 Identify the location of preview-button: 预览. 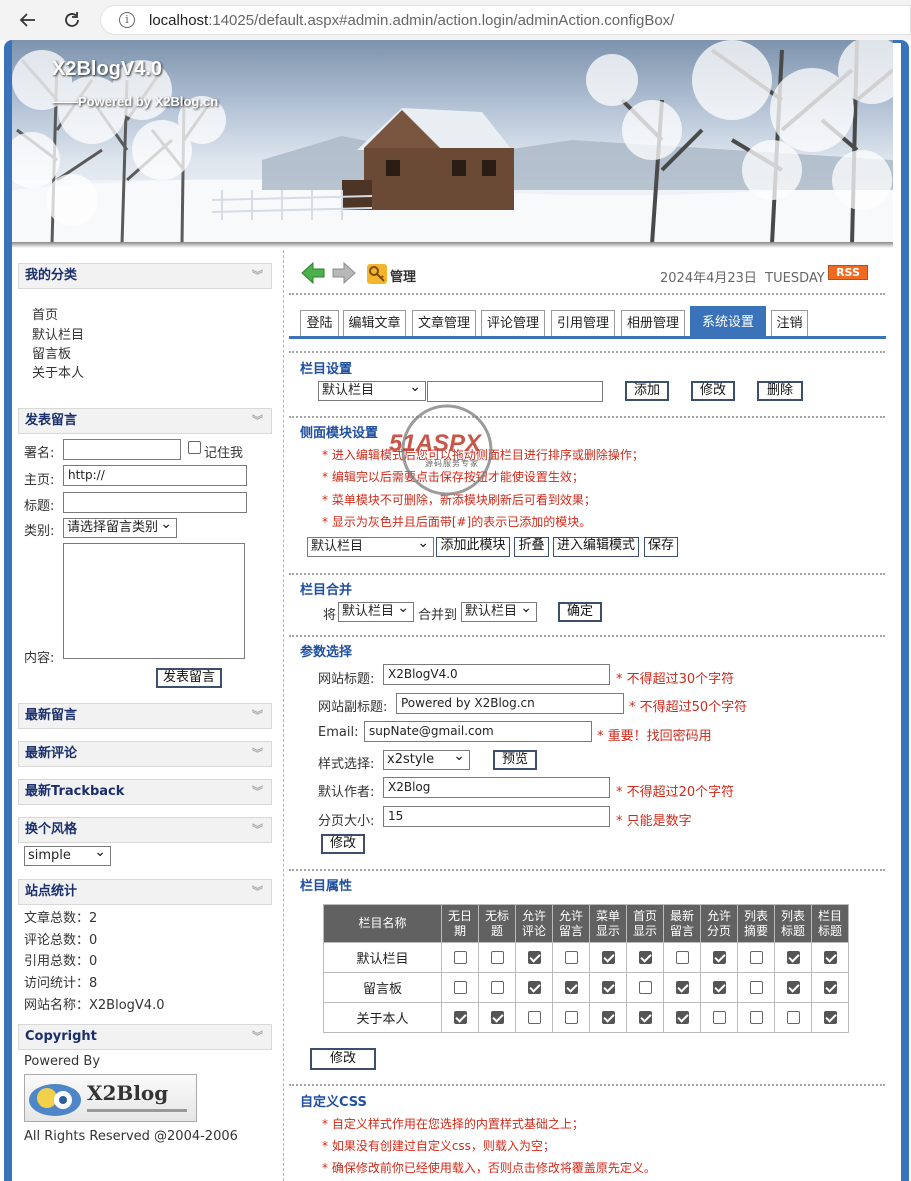
(515, 760).